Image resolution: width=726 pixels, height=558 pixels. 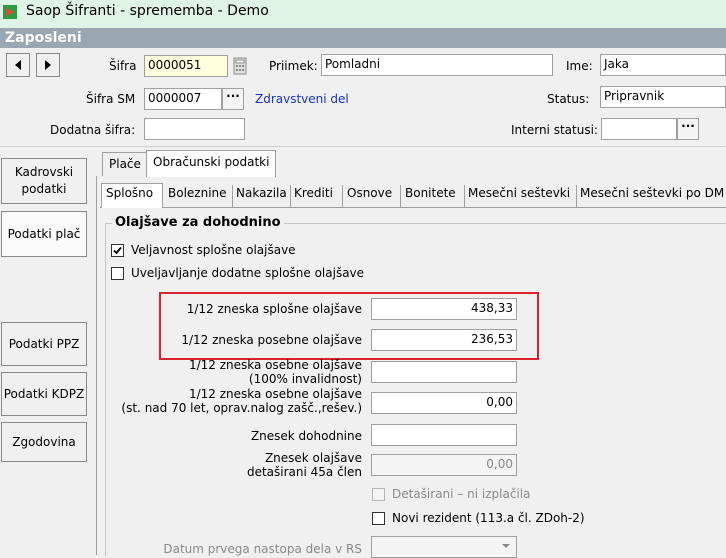 What do you see at coordinates (117, 273) in the screenshot?
I see `uveljavljanje-checkbox` at bounding box center [117, 273].